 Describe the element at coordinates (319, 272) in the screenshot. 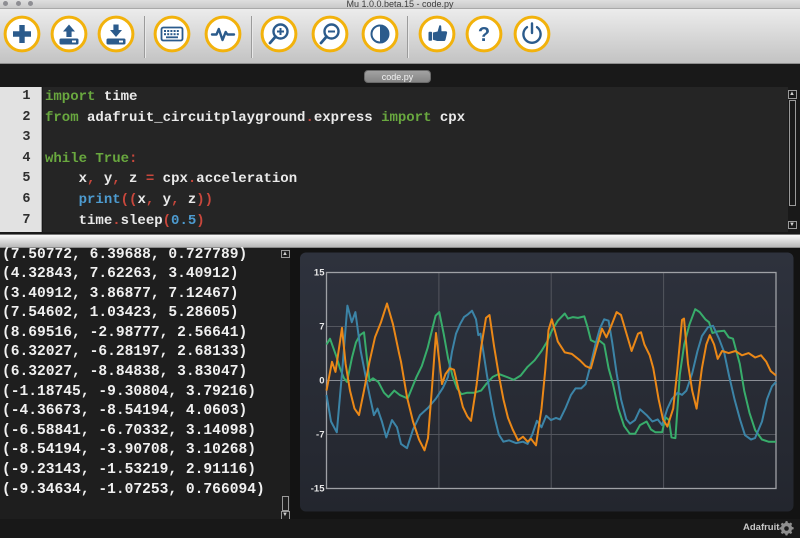

I see `svg-text: 15` at that location.